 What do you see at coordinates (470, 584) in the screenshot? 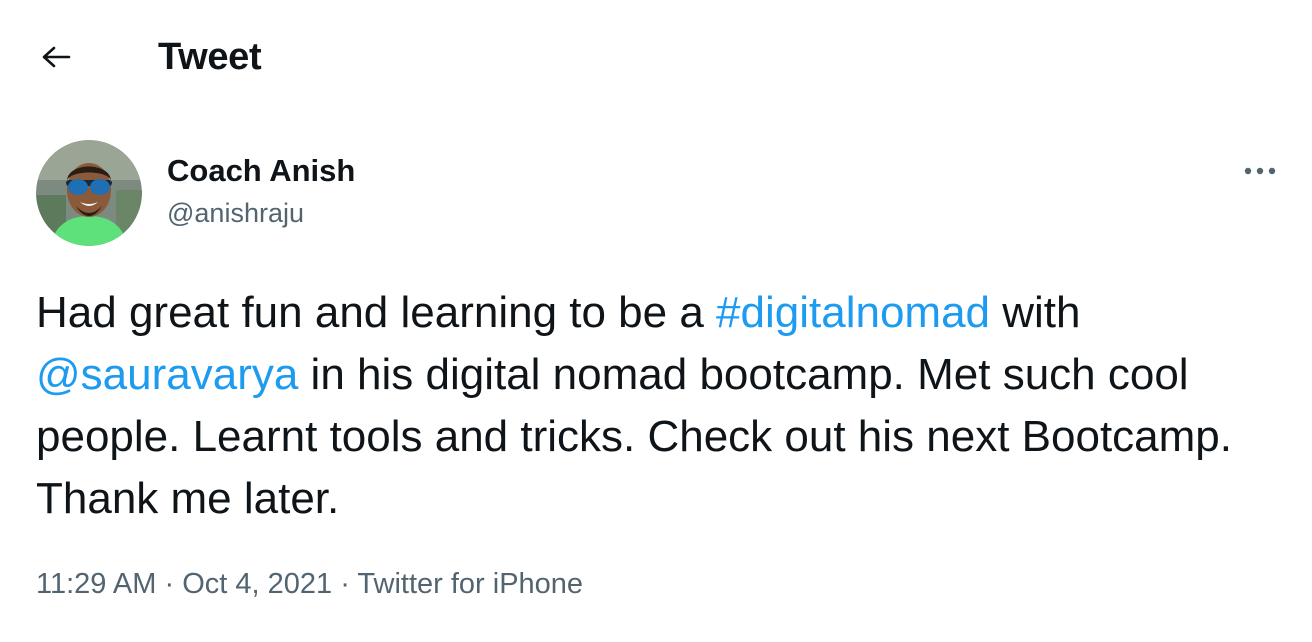
I see `tweet-source: Twitter for iPhone` at bounding box center [470, 584].